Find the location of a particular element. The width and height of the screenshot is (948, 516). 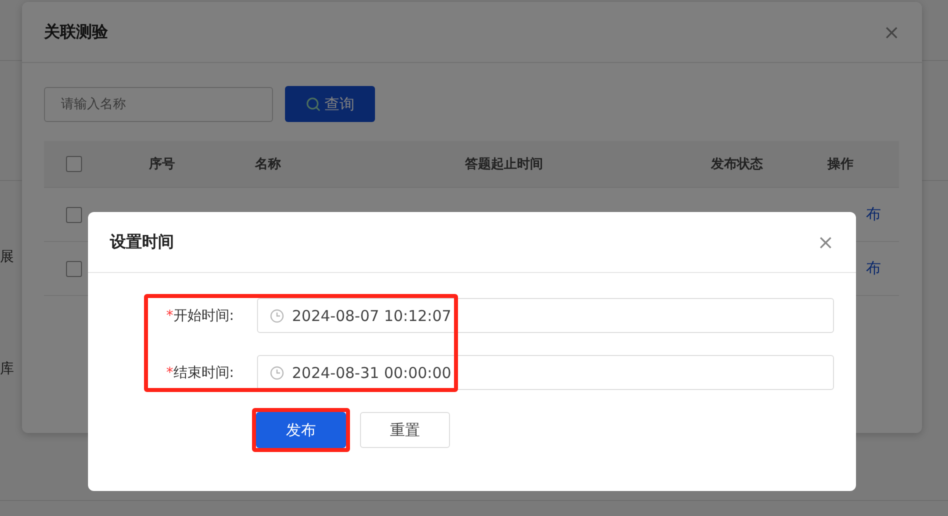

date-time-field: 2024-08-07 10:12:07 is located at coordinates (545, 315).